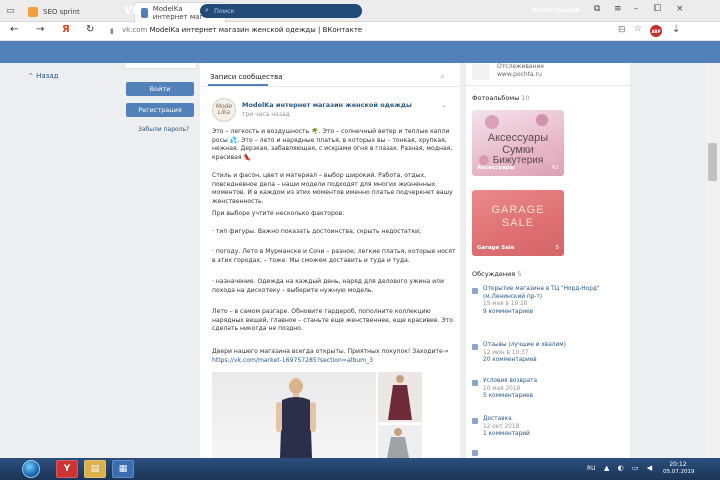 This screenshot has width=720, height=480. What do you see at coordinates (553, 313) in the screenshot?
I see `discussion-comments: 9 комментариев` at bounding box center [553, 313].